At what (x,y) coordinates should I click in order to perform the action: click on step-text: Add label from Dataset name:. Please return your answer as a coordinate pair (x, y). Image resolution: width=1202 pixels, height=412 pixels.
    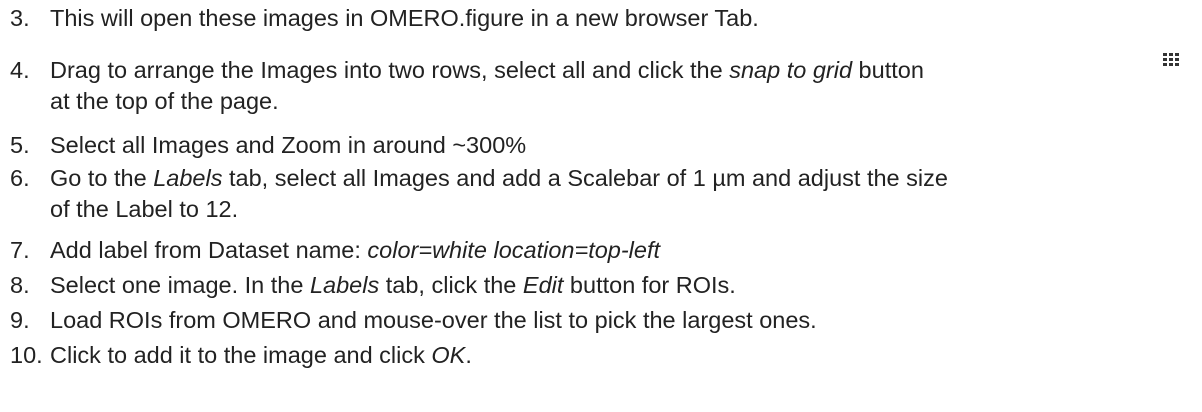
    Looking at the image, I should click on (209, 250).